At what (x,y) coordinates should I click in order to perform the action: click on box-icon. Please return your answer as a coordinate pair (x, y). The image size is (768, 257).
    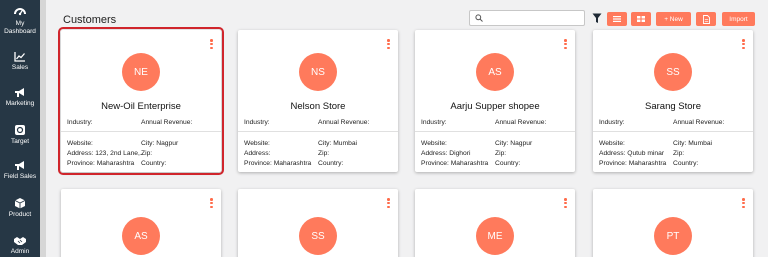
    Looking at the image, I should click on (20, 203).